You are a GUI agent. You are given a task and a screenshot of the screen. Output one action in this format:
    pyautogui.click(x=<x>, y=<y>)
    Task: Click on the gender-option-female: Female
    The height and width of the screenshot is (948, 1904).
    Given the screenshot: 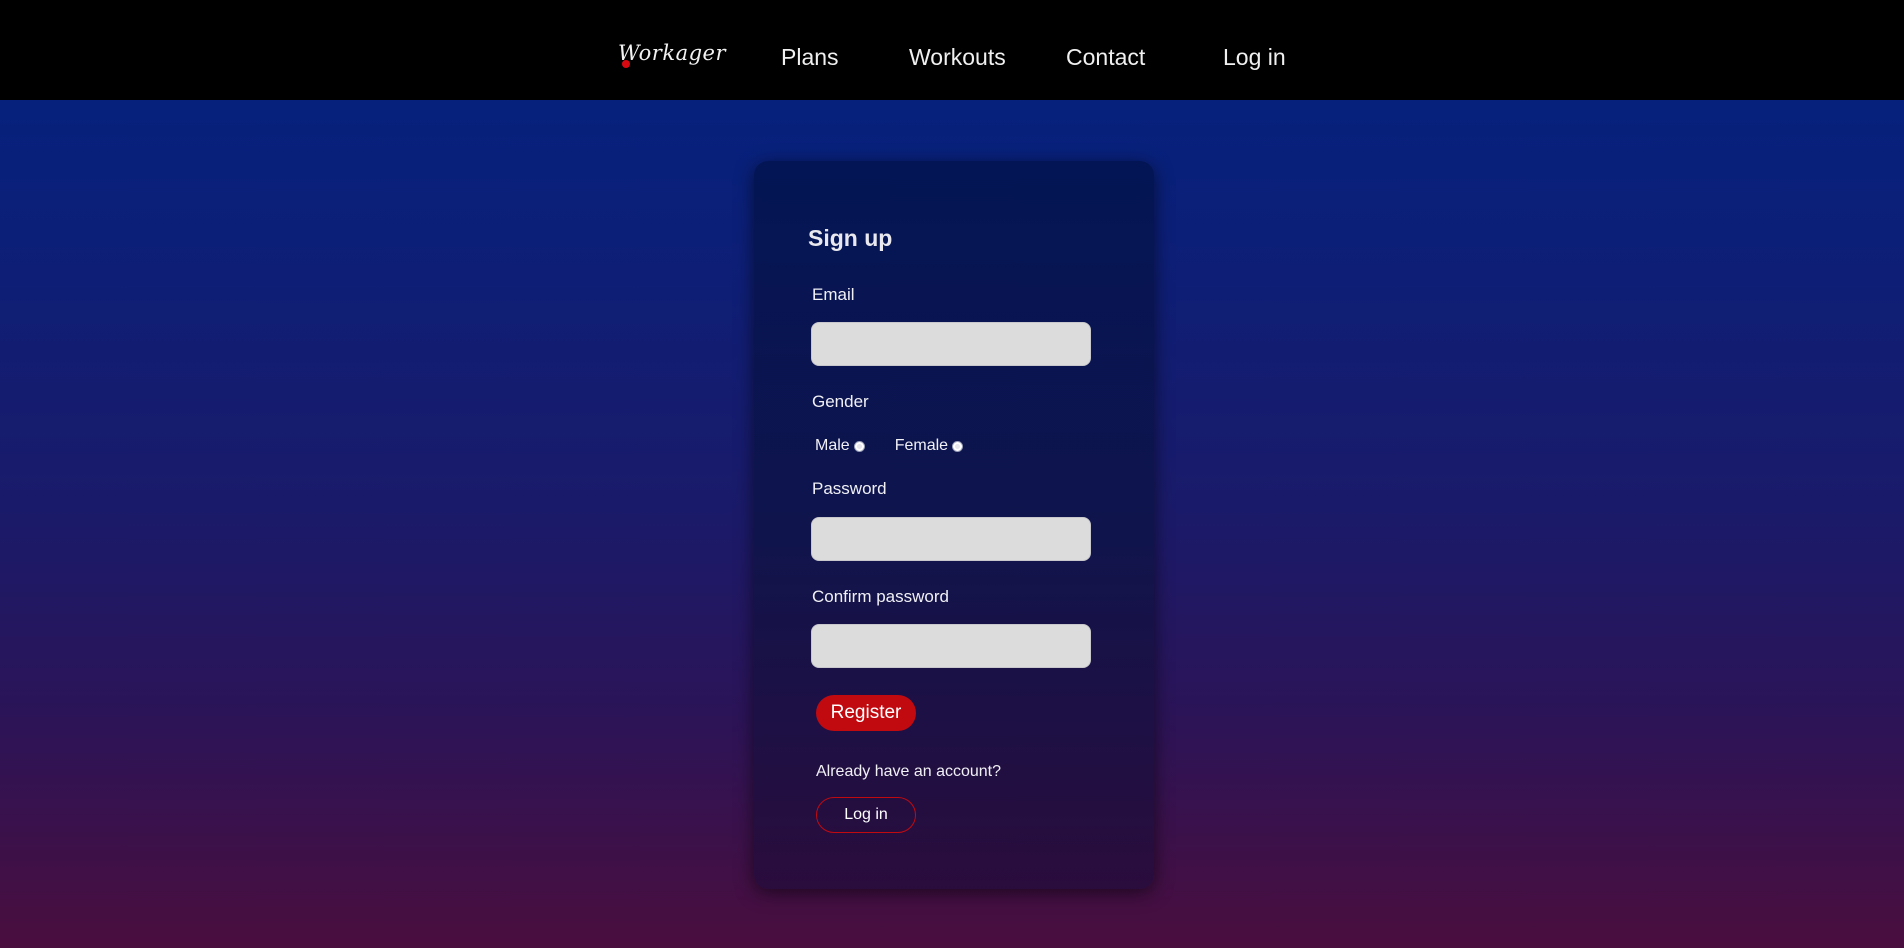 What is the action you would take?
    pyautogui.click(x=929, y=446)
    